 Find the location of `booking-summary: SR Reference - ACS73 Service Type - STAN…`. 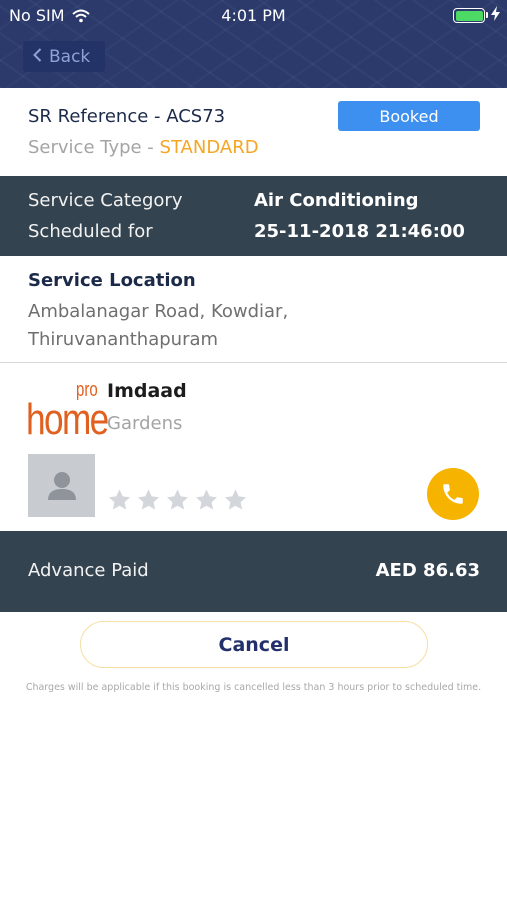

booking-summary: SR Reference - ACS73 Service Type - STAN… is located at coordinates (253, 132).